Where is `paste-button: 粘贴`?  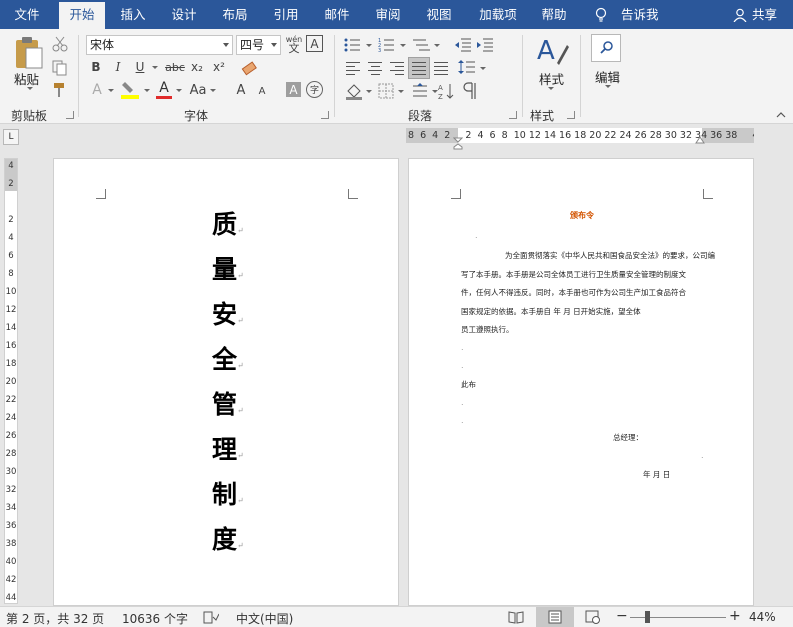
paste-button: 粘贴 is located at coordinates (26, 78).